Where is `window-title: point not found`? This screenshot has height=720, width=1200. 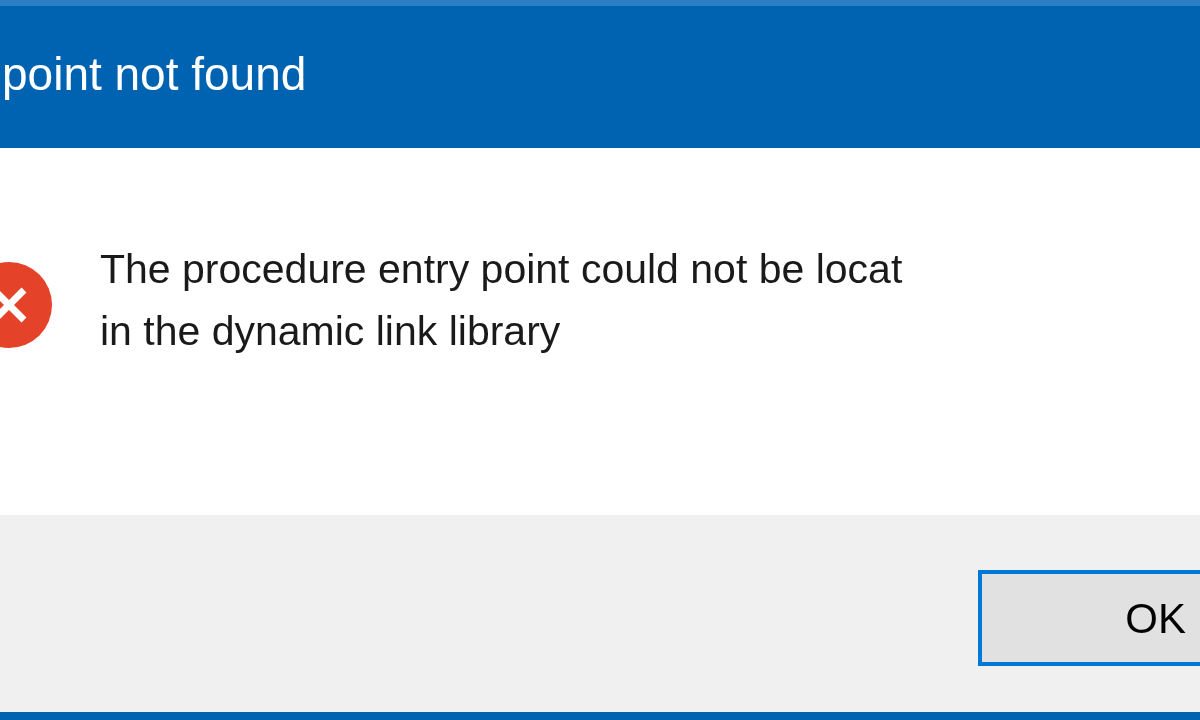
window-title: point not found is located at coordinates (154, 74).